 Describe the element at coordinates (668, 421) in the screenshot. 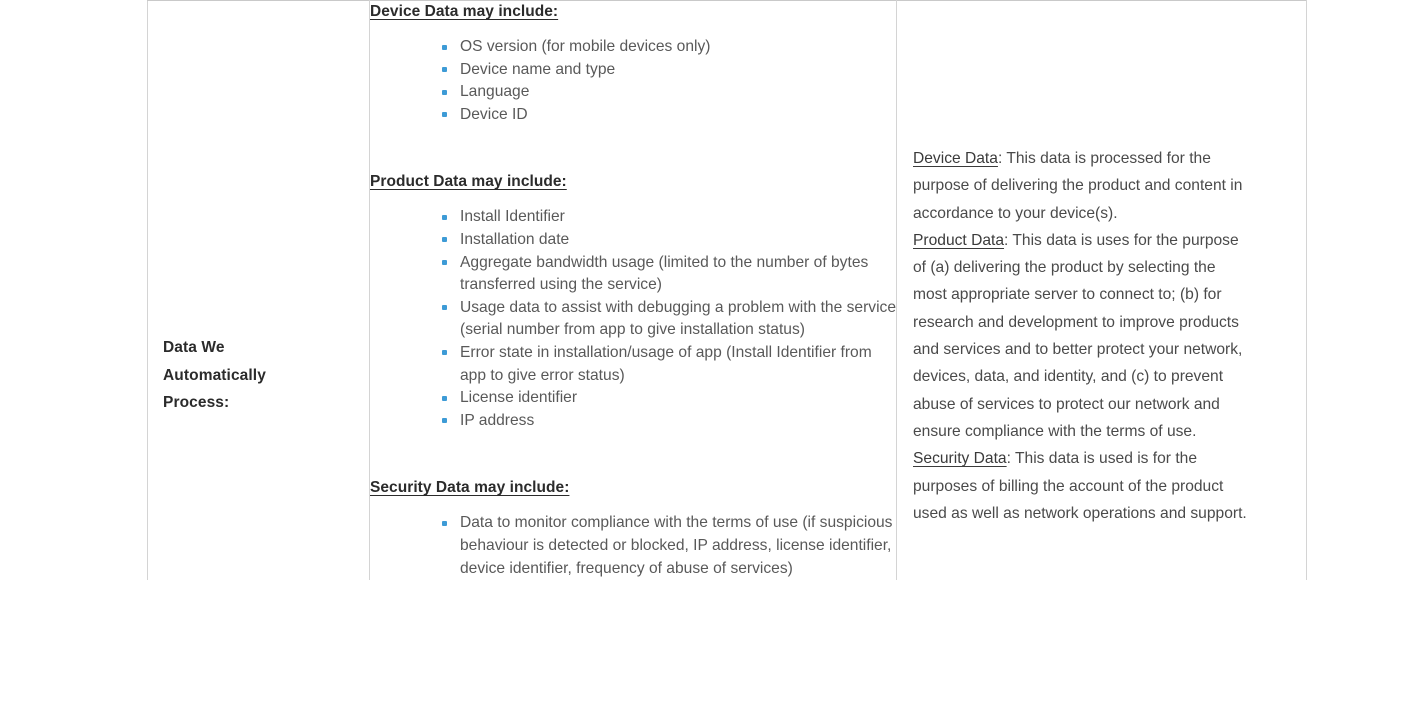

I see `list-item: IP address` at that location.